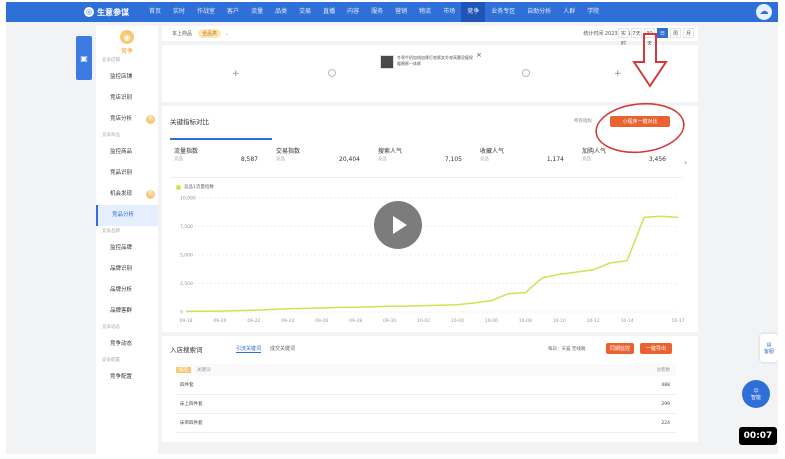  Describe the element at coordinates (186, 256) in the screenshot. I see `y-tick-label: 5,000` at that location.